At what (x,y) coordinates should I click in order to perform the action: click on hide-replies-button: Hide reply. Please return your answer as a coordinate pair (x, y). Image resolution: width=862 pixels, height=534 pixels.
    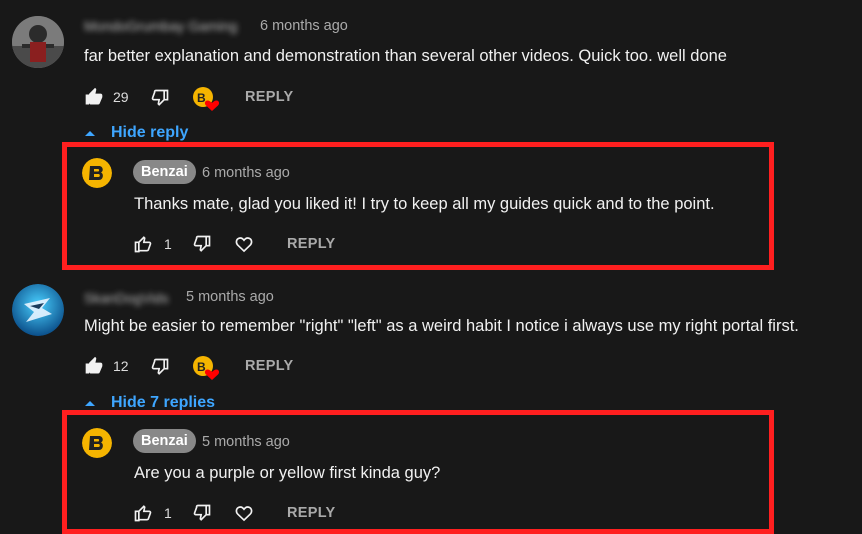
    Looking at the image, I should click on (135, 133).